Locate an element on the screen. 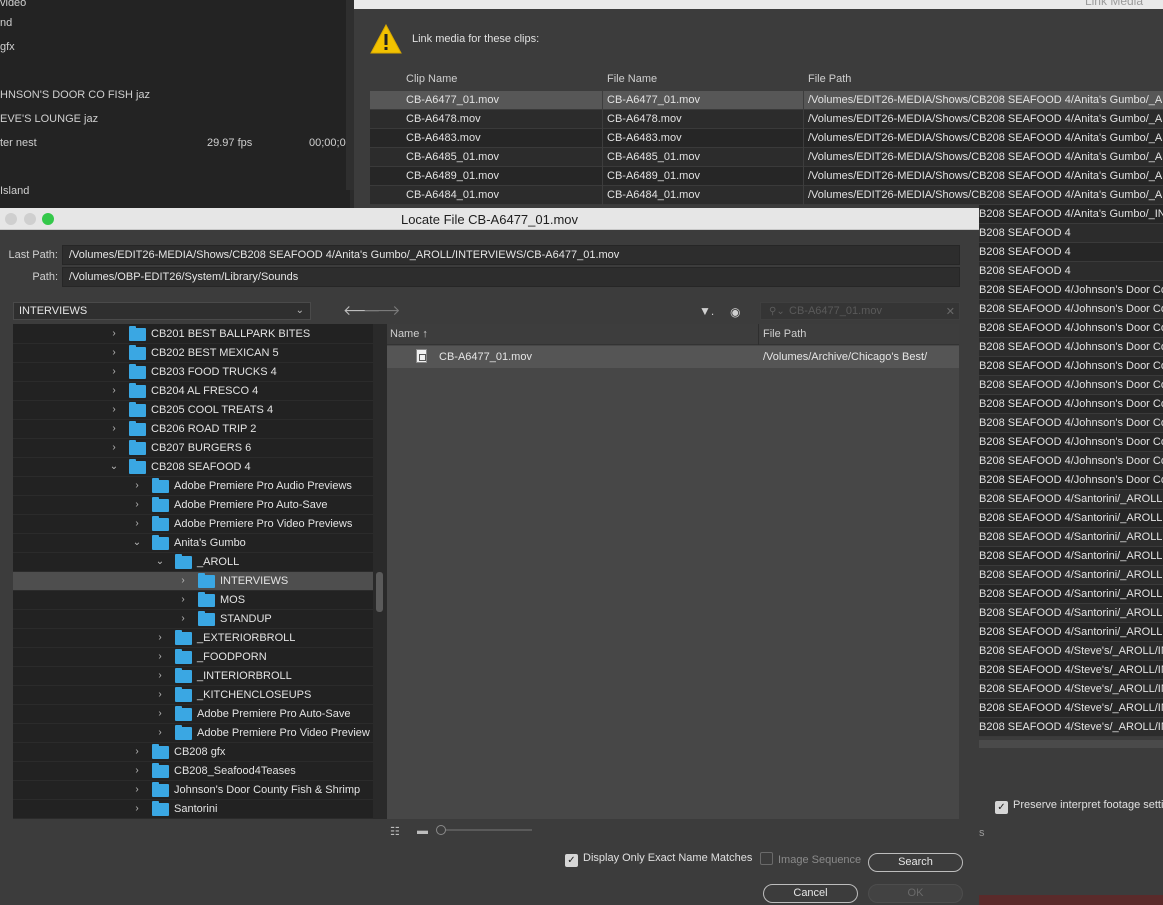 The width and height of the screenshot is (1163, 905). folder-tree-item: › _FOODPORN is located at coordinates (193, 657).